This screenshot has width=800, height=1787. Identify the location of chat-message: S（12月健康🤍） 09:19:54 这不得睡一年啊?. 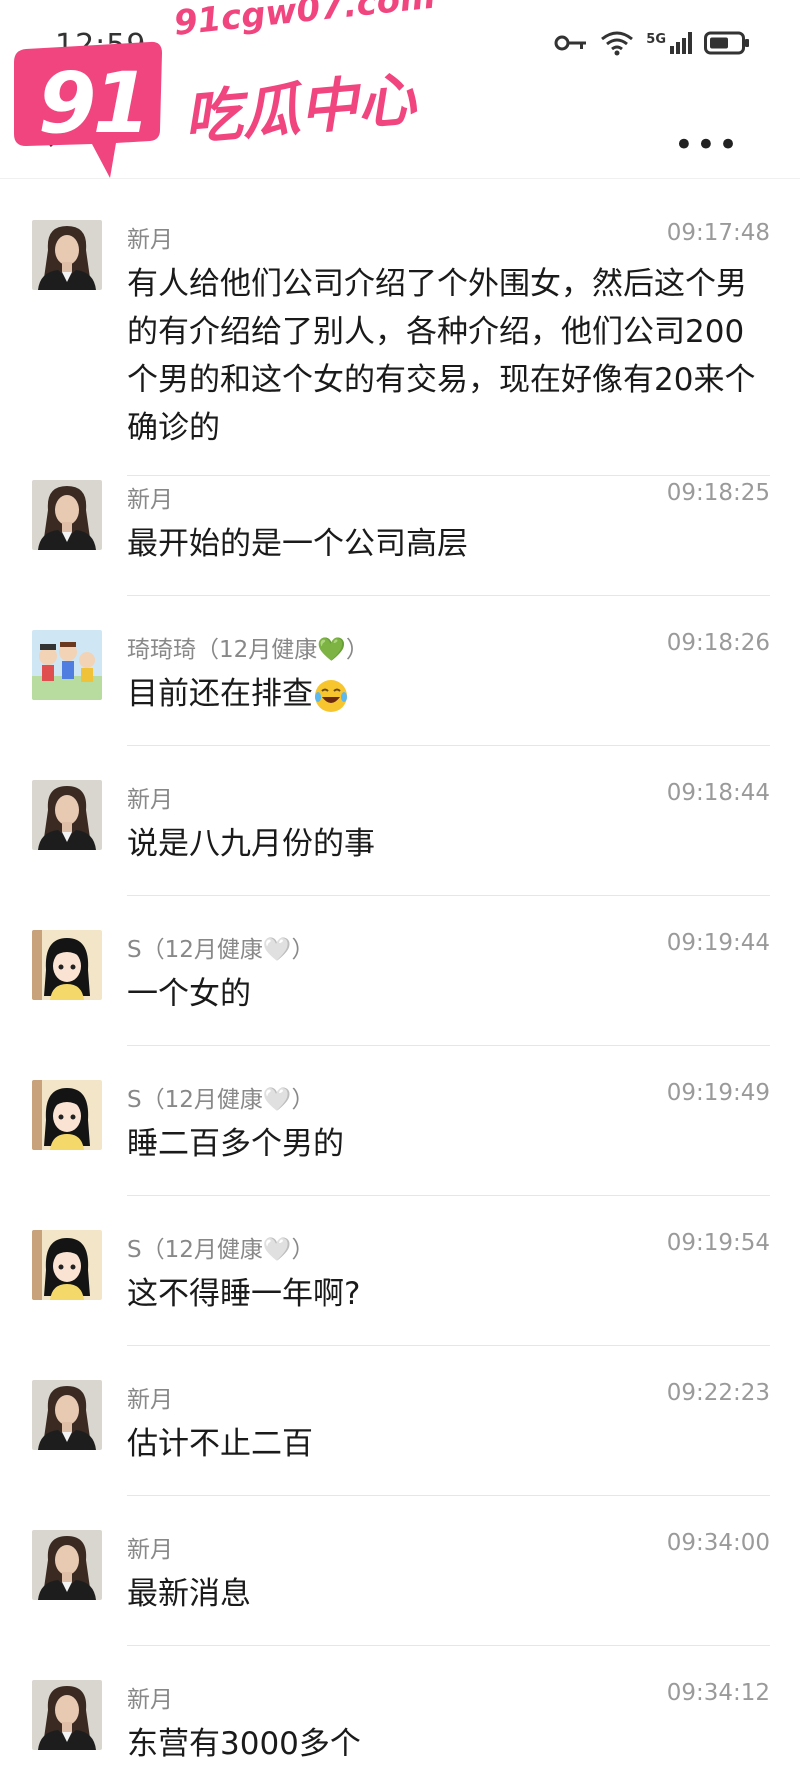
(400, 1295).